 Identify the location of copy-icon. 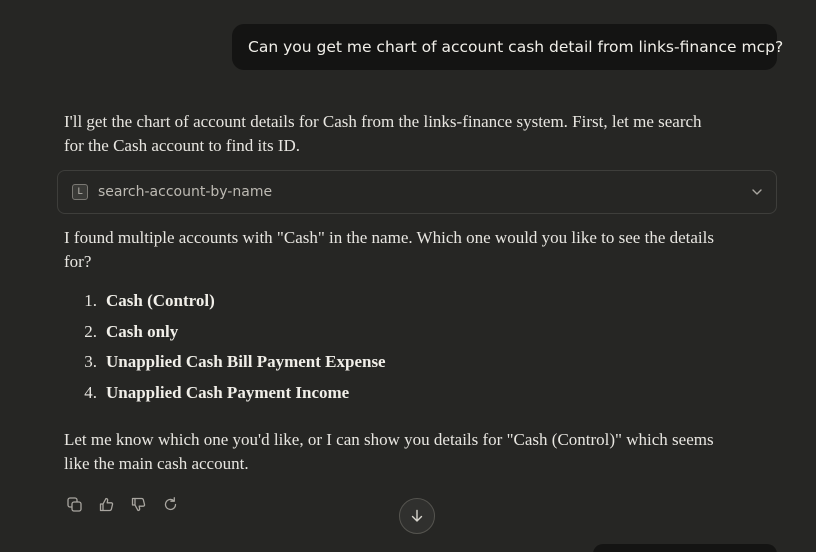
(74, 504).